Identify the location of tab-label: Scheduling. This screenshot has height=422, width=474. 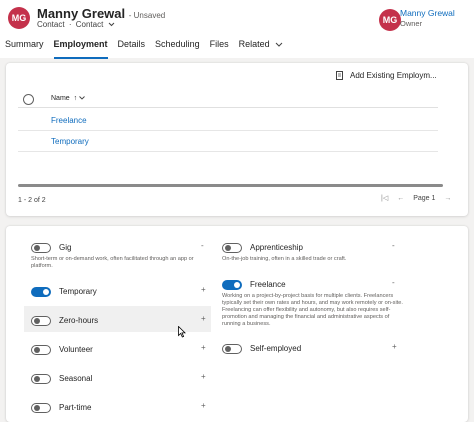
(177, 44).